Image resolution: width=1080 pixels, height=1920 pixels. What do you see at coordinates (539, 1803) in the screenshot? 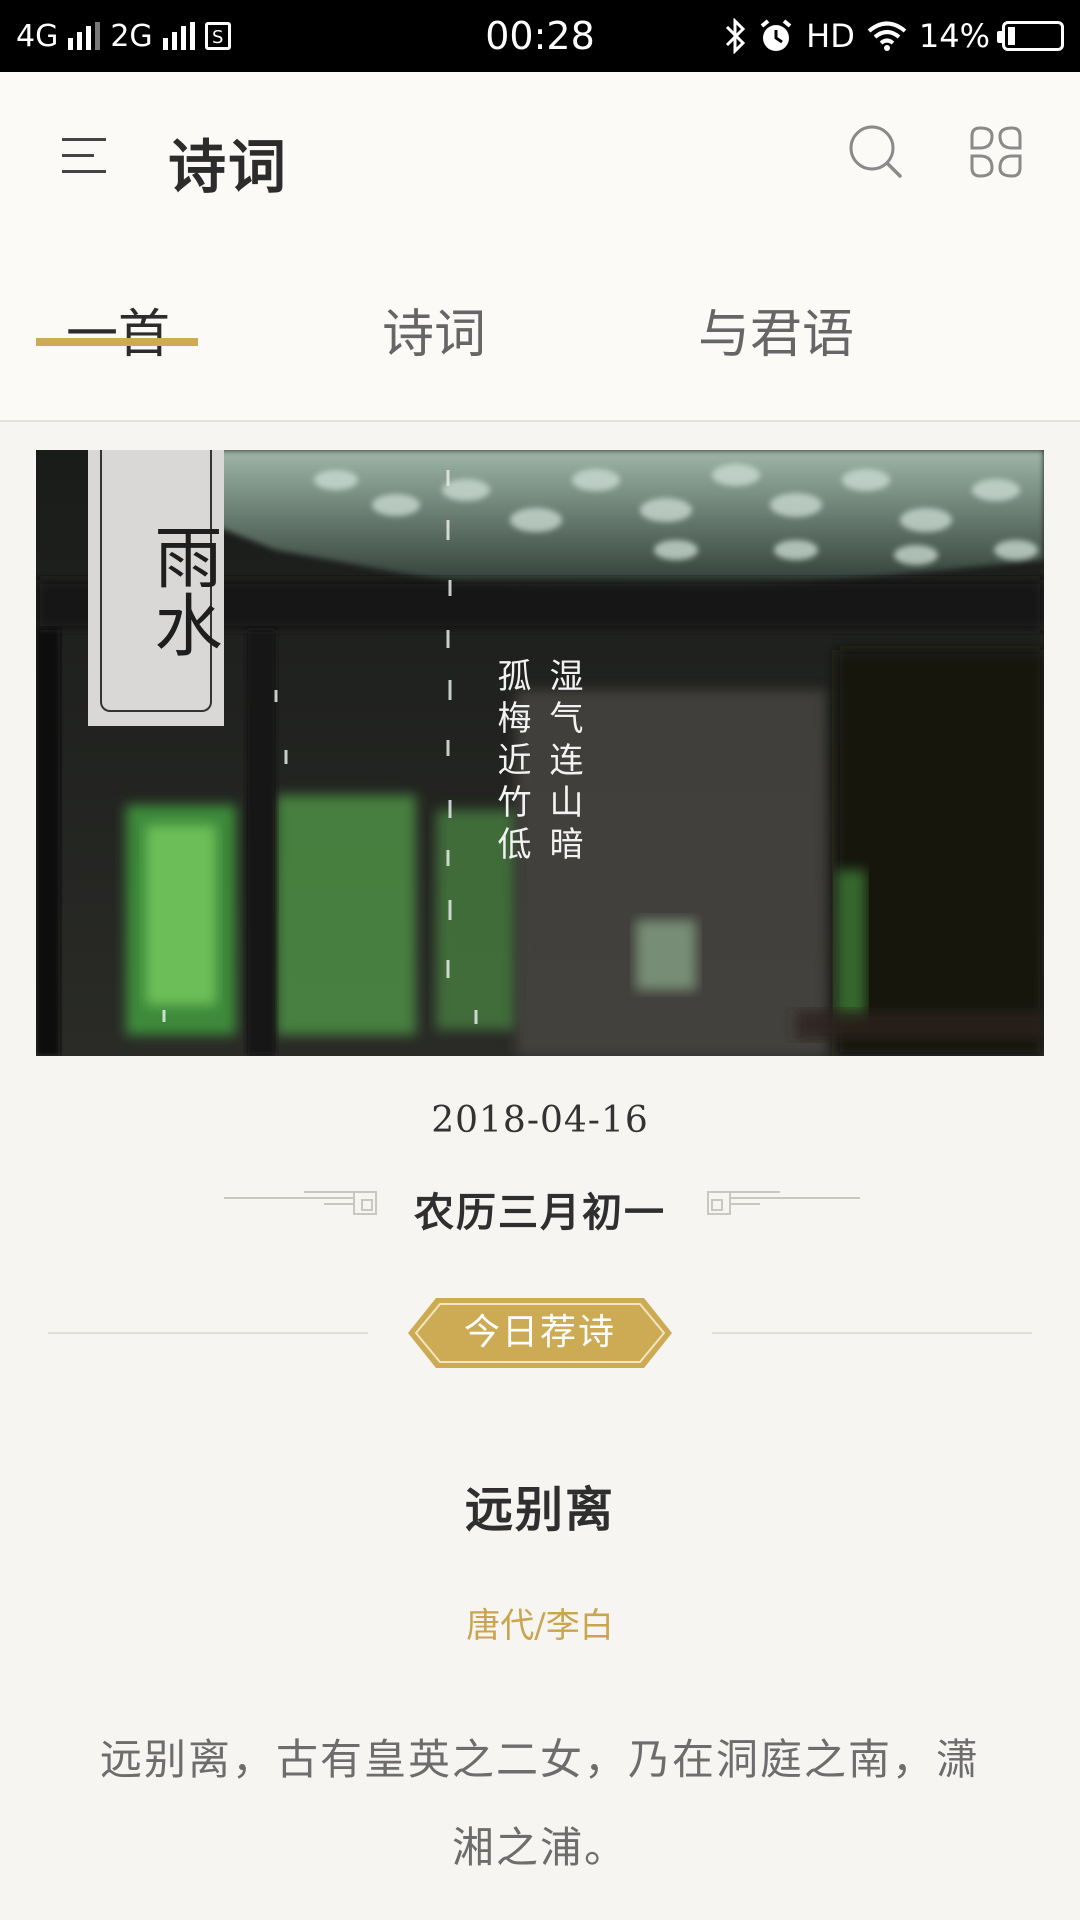
I see `poem-body: 远别离，古有皇英之二女，乃在洞庭之南，潇湘之浦。` at bounding box center [539, 1803].